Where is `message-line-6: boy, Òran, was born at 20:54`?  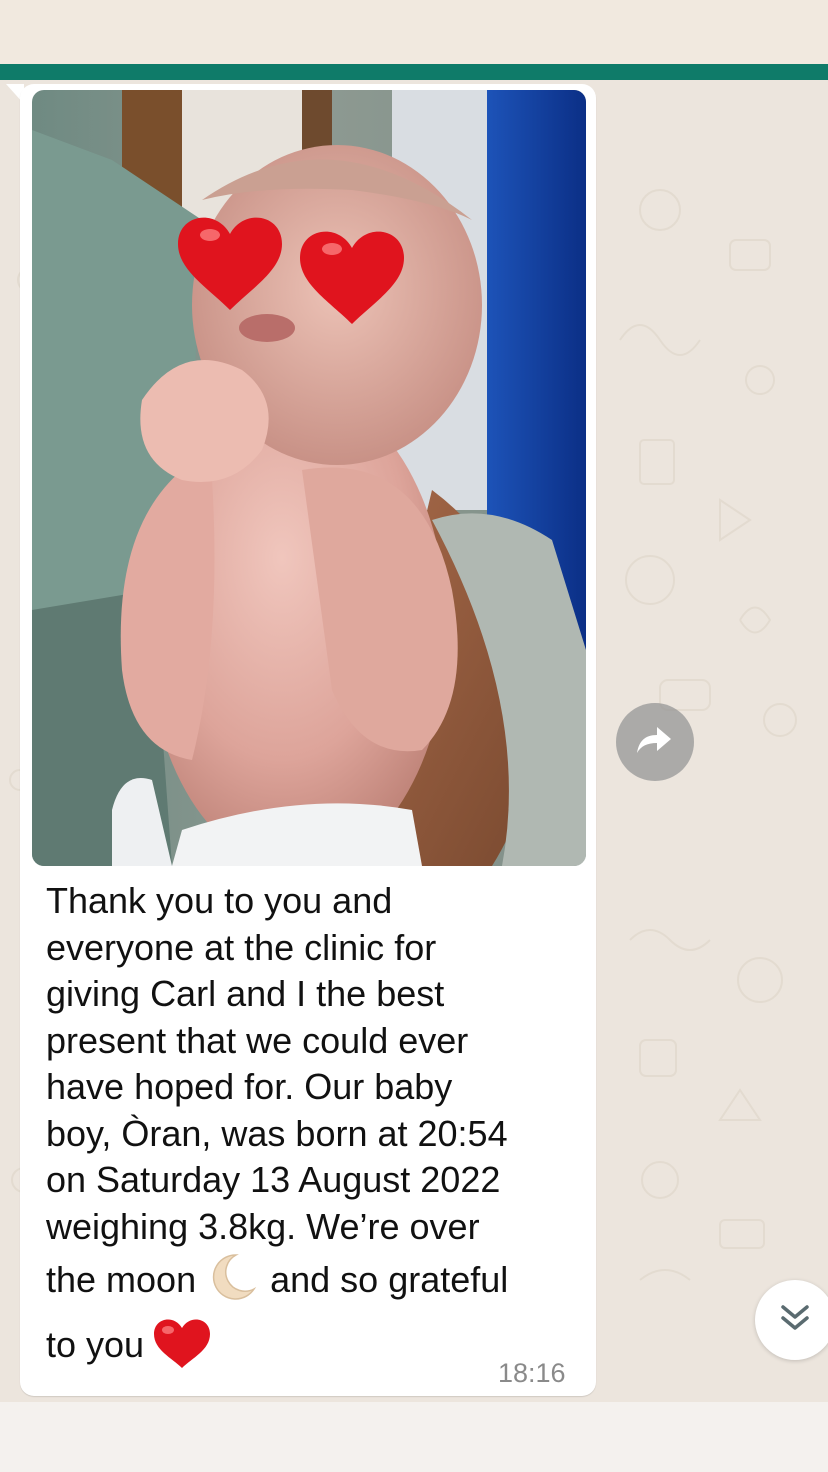
message-line-6: boy, Òran, was born at 20:54 is located at coordinates (277, 1133).